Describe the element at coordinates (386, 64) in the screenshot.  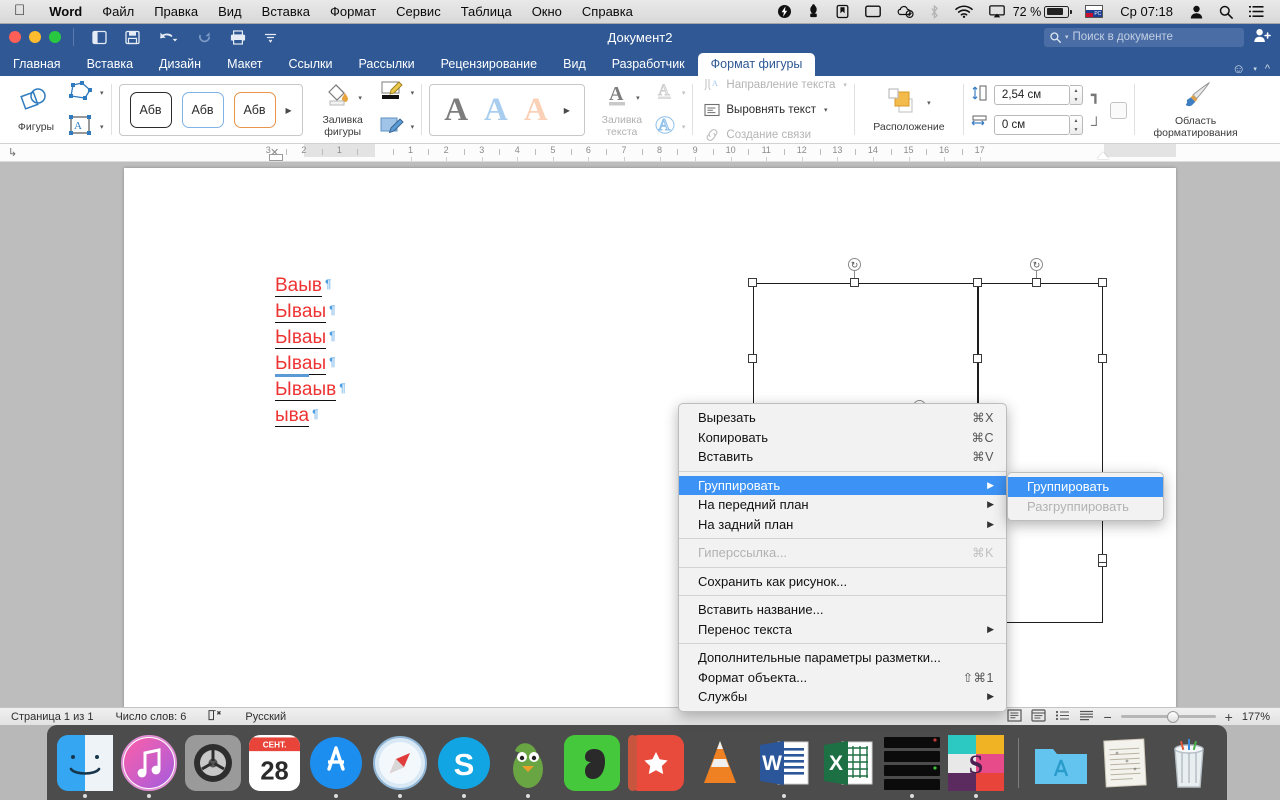
I see `tab-mailings: Рассылки` at that location.